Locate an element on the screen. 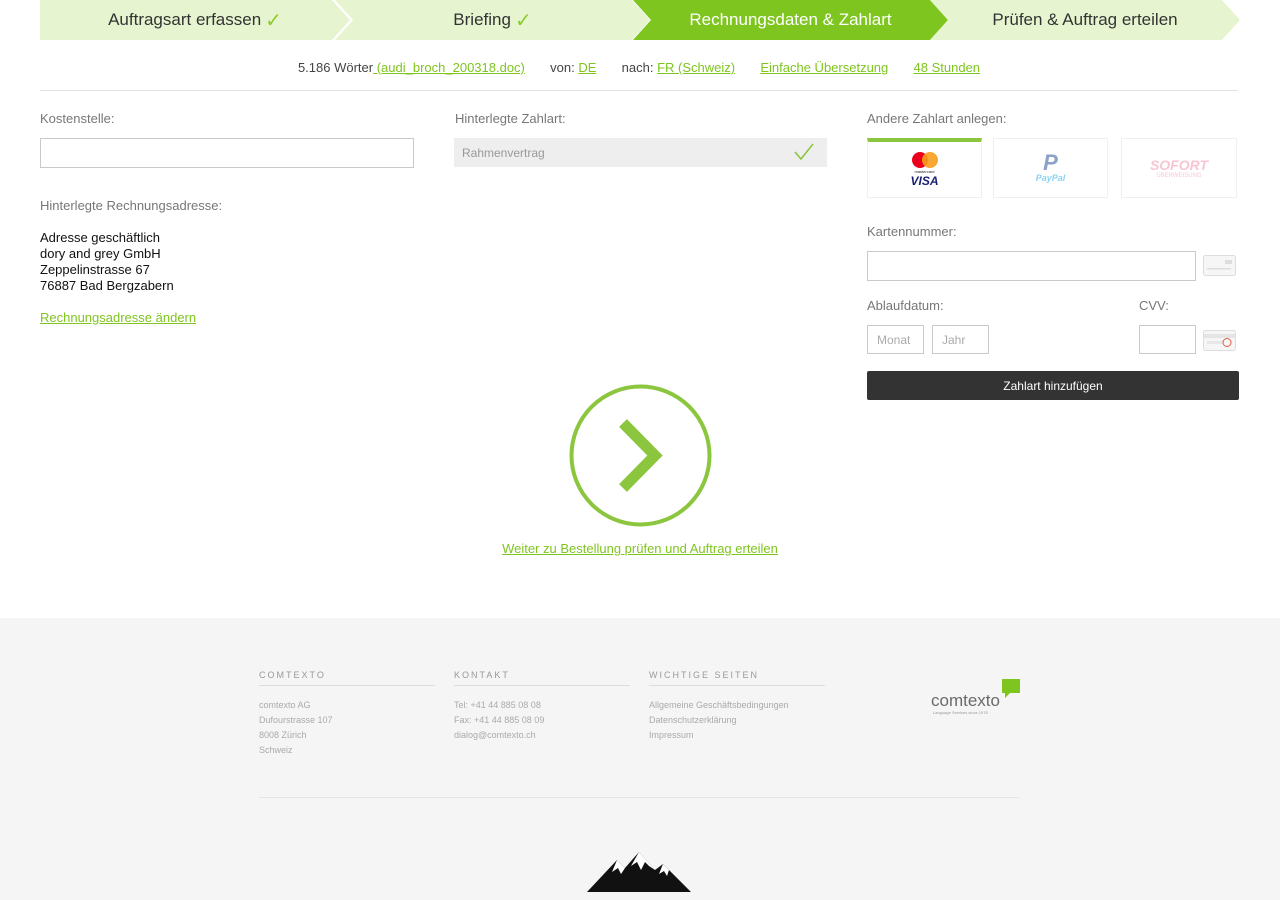 Image resolution: width=1280 pixels, height=900 pixels. step-pruefen: Prüfen & Auftrag erteilen is located at coordinates (1085, 20).